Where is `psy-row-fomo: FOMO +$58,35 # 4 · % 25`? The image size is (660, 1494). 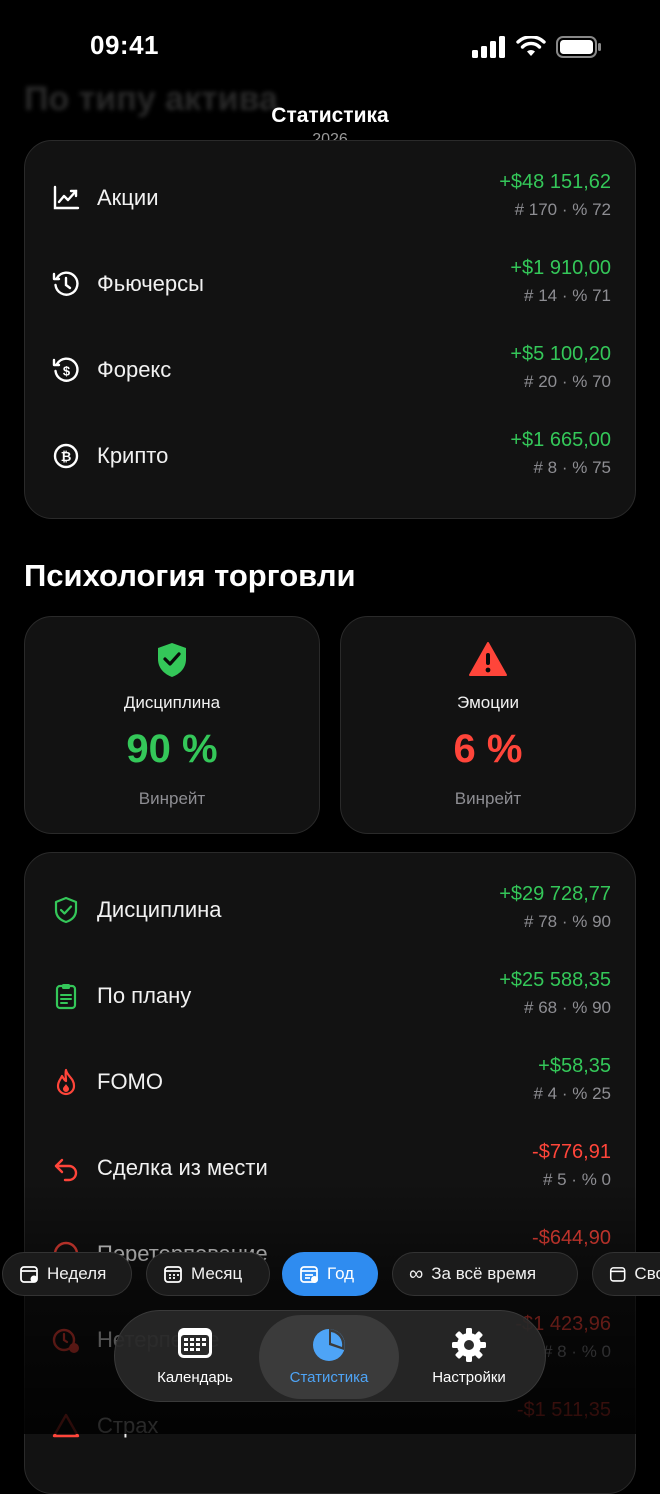 psy-row-fomo: FOMO +$58,35 # 4 · % 25 is located at coordinates (330, 1084).